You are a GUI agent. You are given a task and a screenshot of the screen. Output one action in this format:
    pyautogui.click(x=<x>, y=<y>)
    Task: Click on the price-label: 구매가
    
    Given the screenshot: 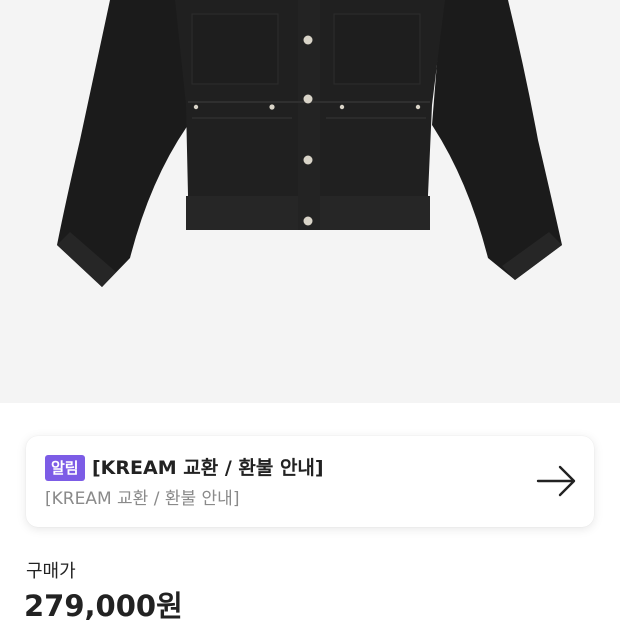 What is the action you would take?
    pyautogui.click(x=51, y=571)
    